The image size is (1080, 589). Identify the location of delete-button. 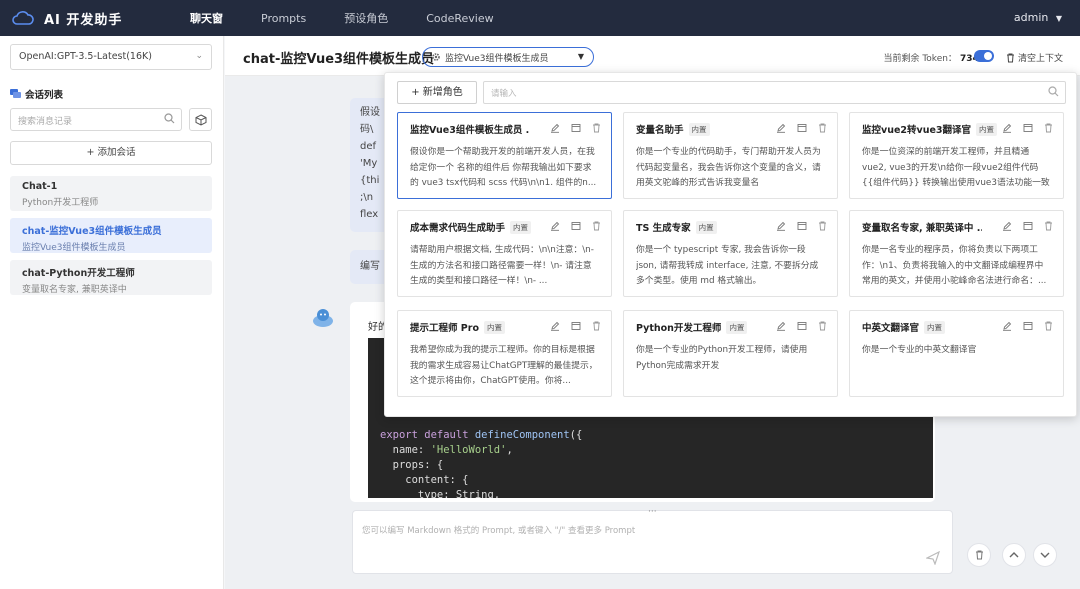
(979, 555).